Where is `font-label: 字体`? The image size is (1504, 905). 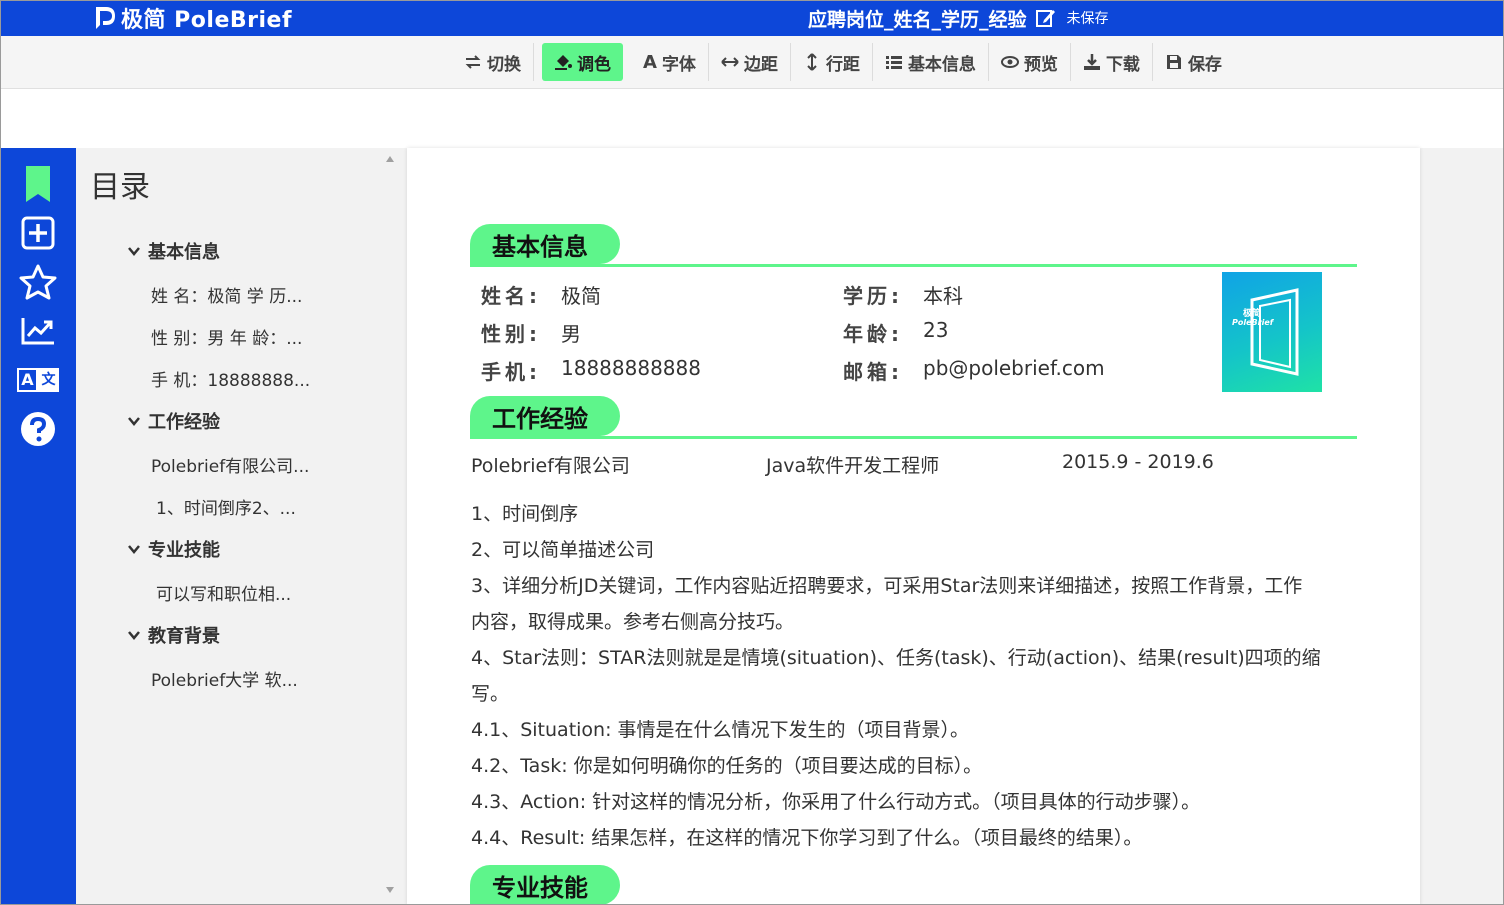
font-label: 字体 is located at coordinates (678, 64).